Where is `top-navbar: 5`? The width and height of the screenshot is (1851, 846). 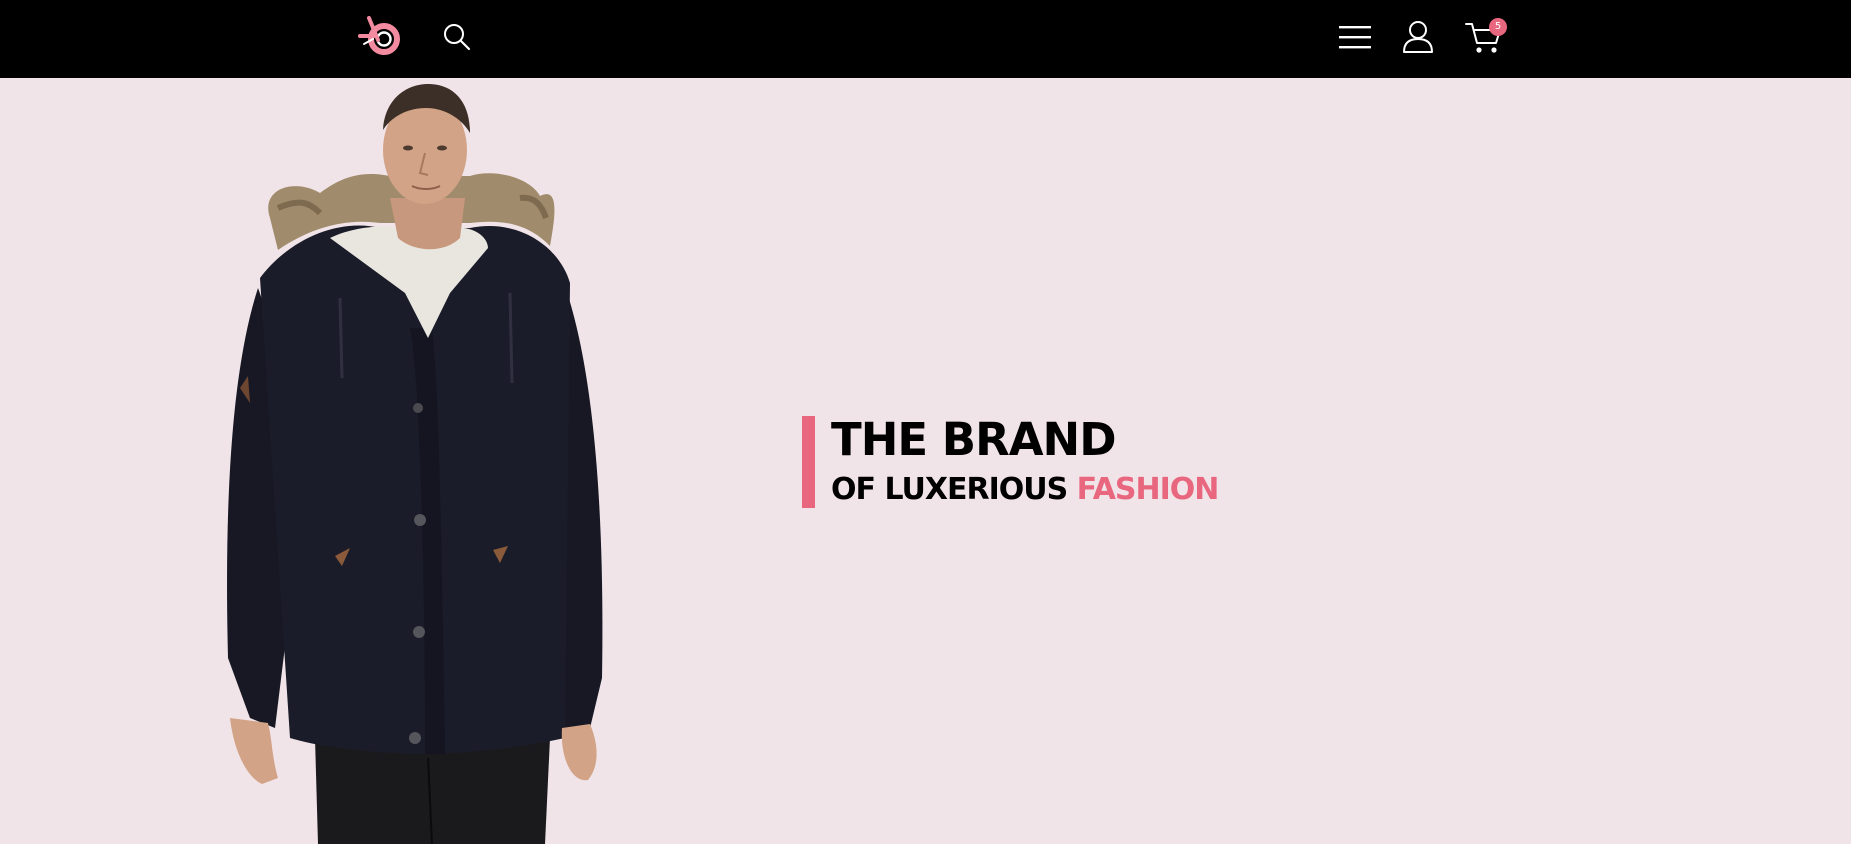 top-navbar: 5 is located at coordinates (925, 39).